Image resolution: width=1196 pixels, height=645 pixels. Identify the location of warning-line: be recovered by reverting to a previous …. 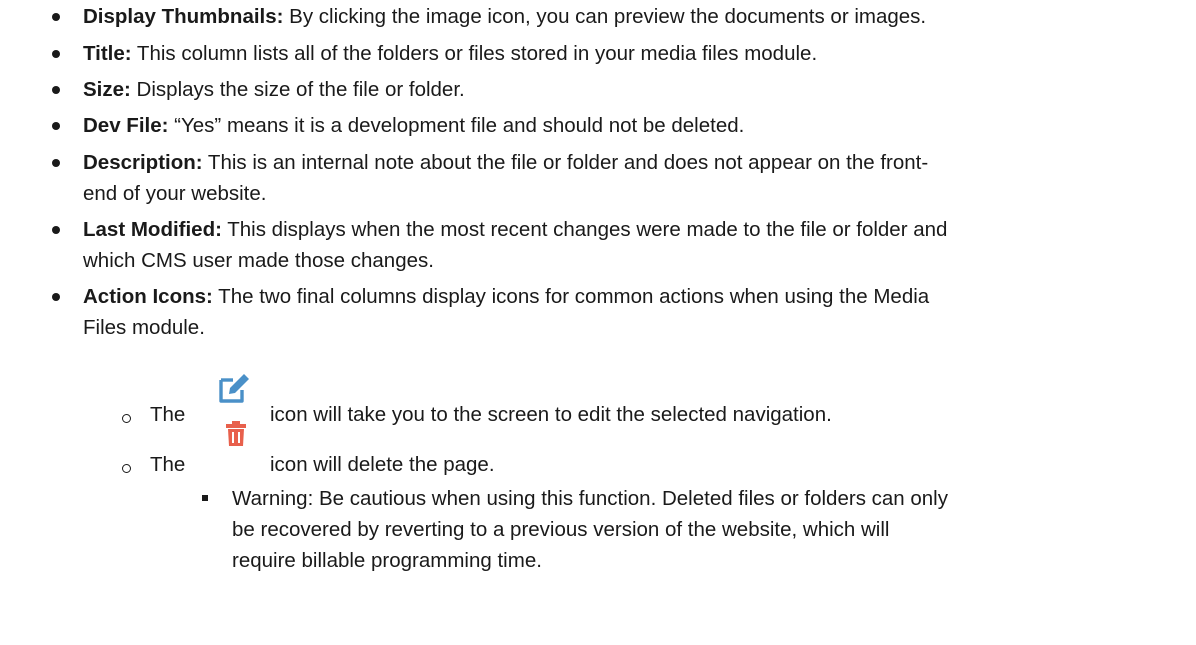
(560, 529).